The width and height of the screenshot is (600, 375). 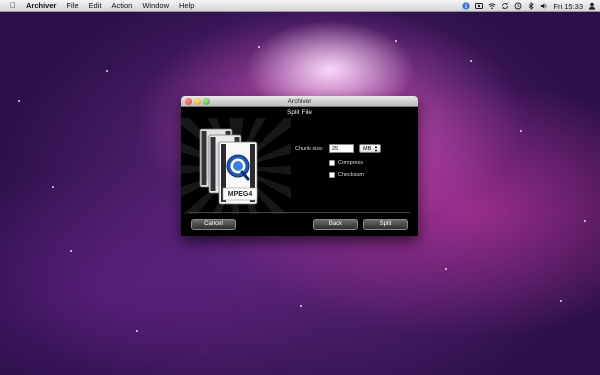 I want to click on checksum-checkbox, so click(x=332, y=175).